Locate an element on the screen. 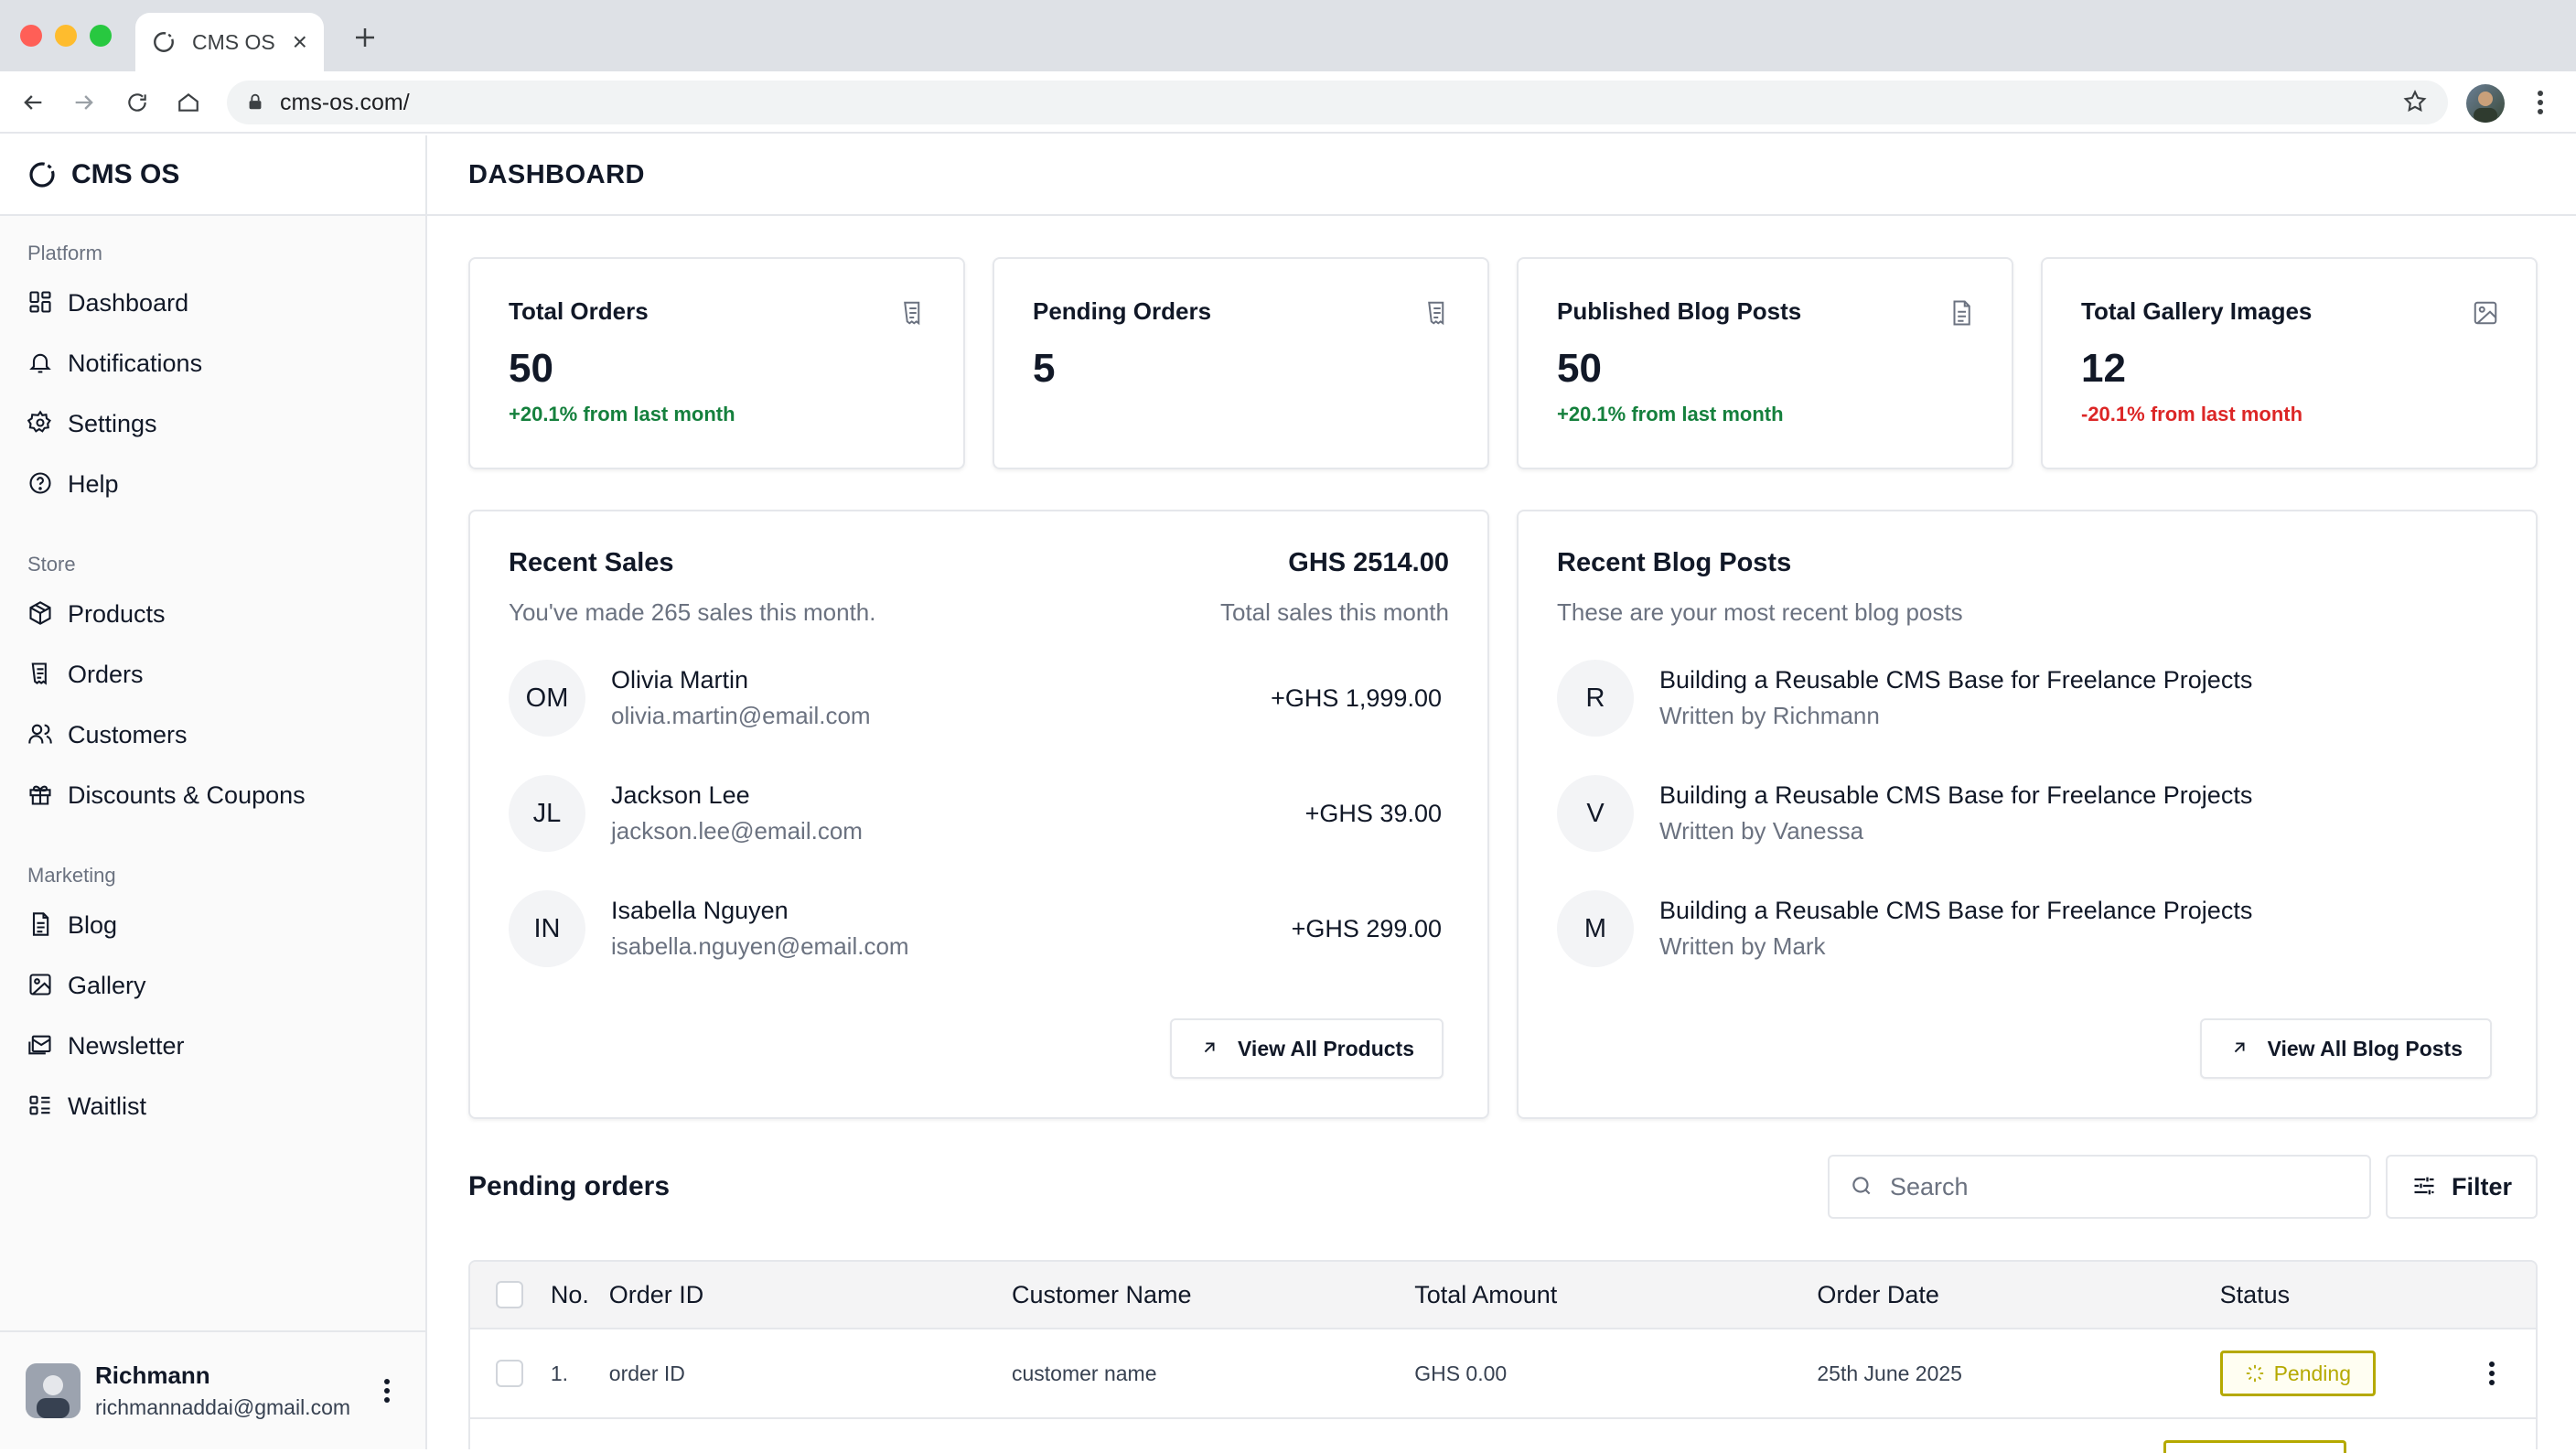  customer-name: Olivia Martin is located at coordinates (680, 680).